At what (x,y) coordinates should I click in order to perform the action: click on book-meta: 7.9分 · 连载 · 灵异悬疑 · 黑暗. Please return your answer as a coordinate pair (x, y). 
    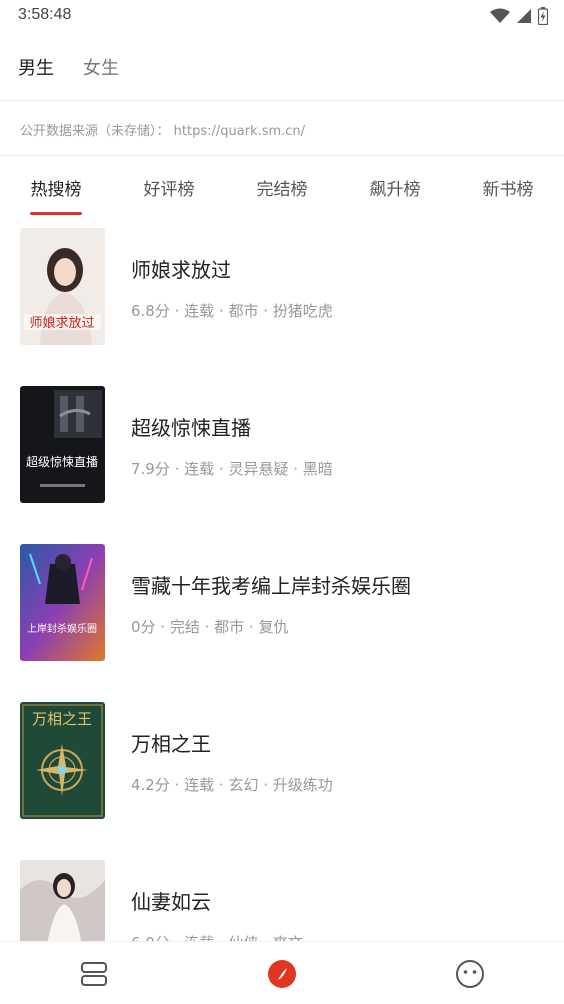
    Looking at the image, I should click on (232, 469).